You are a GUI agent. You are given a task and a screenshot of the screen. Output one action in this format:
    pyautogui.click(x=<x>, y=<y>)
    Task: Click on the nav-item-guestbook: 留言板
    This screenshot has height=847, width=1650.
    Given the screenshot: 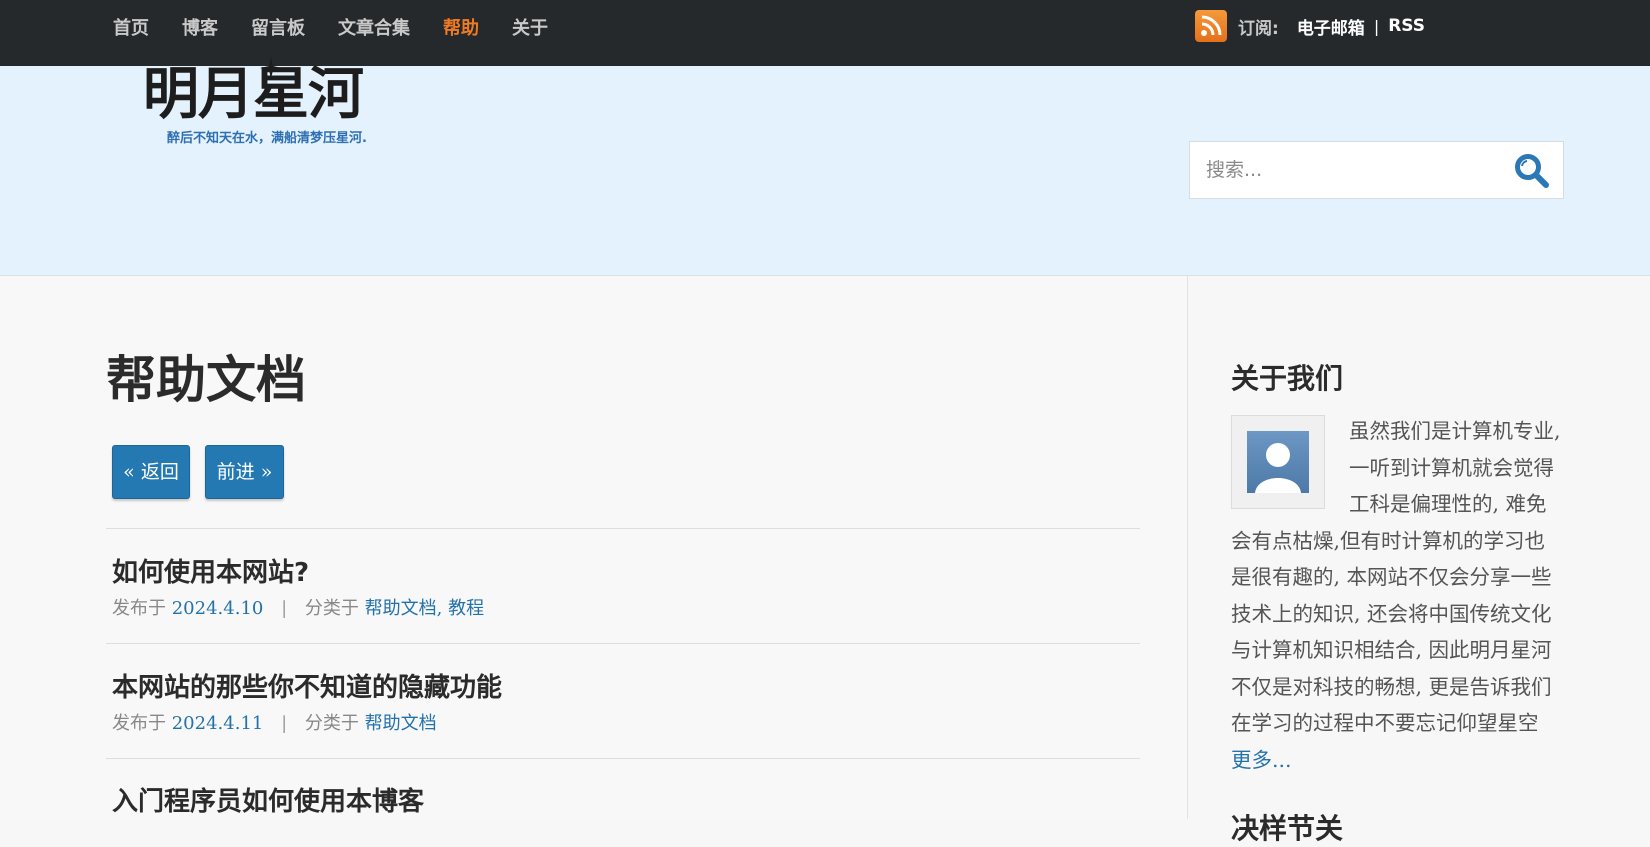 What is the action you would take?
    pyautogui.click(x=278, y=27)
    